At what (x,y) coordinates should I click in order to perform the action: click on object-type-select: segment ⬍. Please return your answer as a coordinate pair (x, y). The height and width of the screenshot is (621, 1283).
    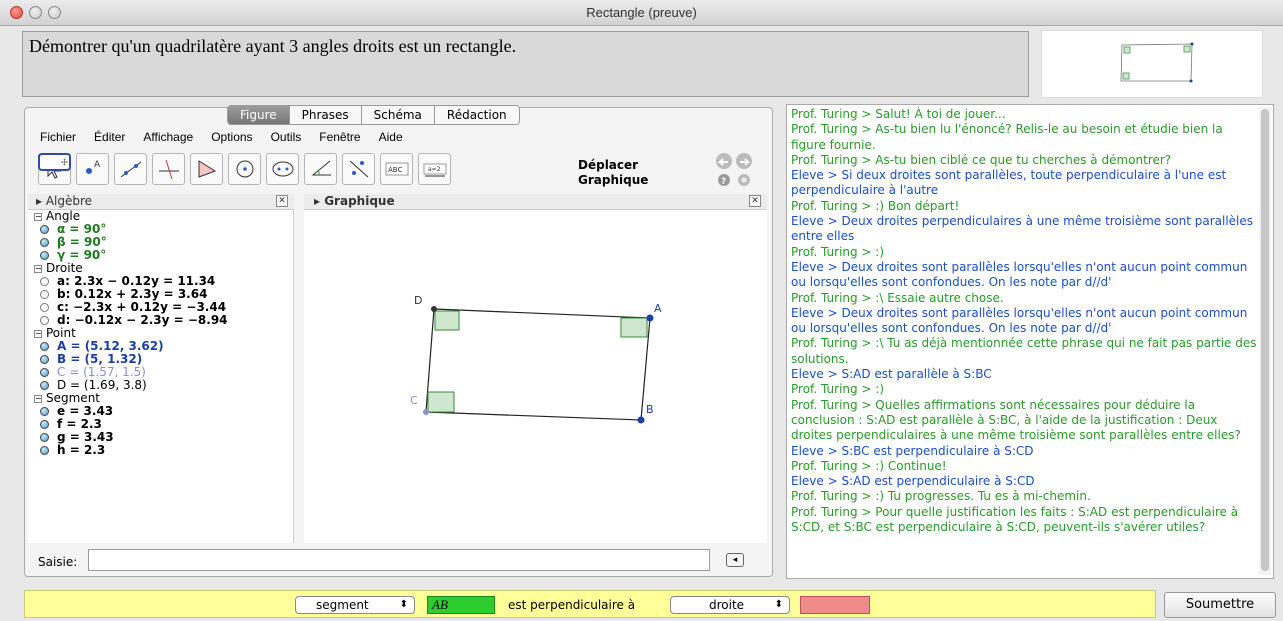
    Looking at the image, I should click on (355, 605).